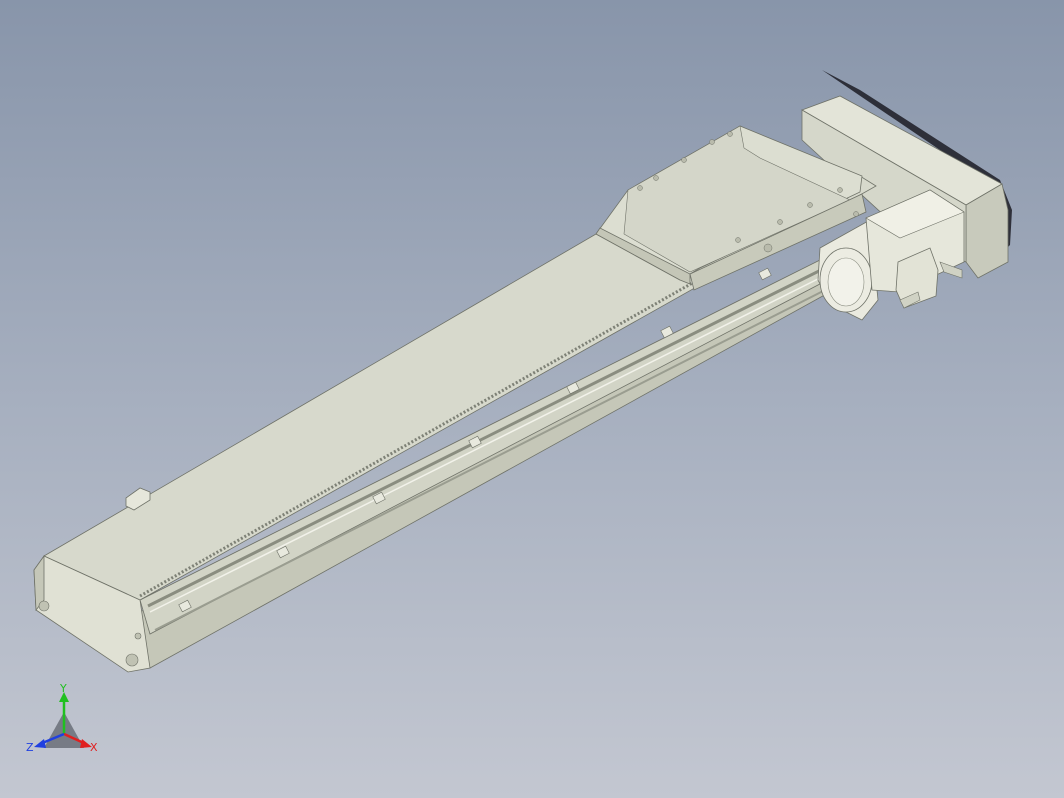 This screenshot has width=1064, height=798. I want to click on motor-face-inner, so click(846, 282).